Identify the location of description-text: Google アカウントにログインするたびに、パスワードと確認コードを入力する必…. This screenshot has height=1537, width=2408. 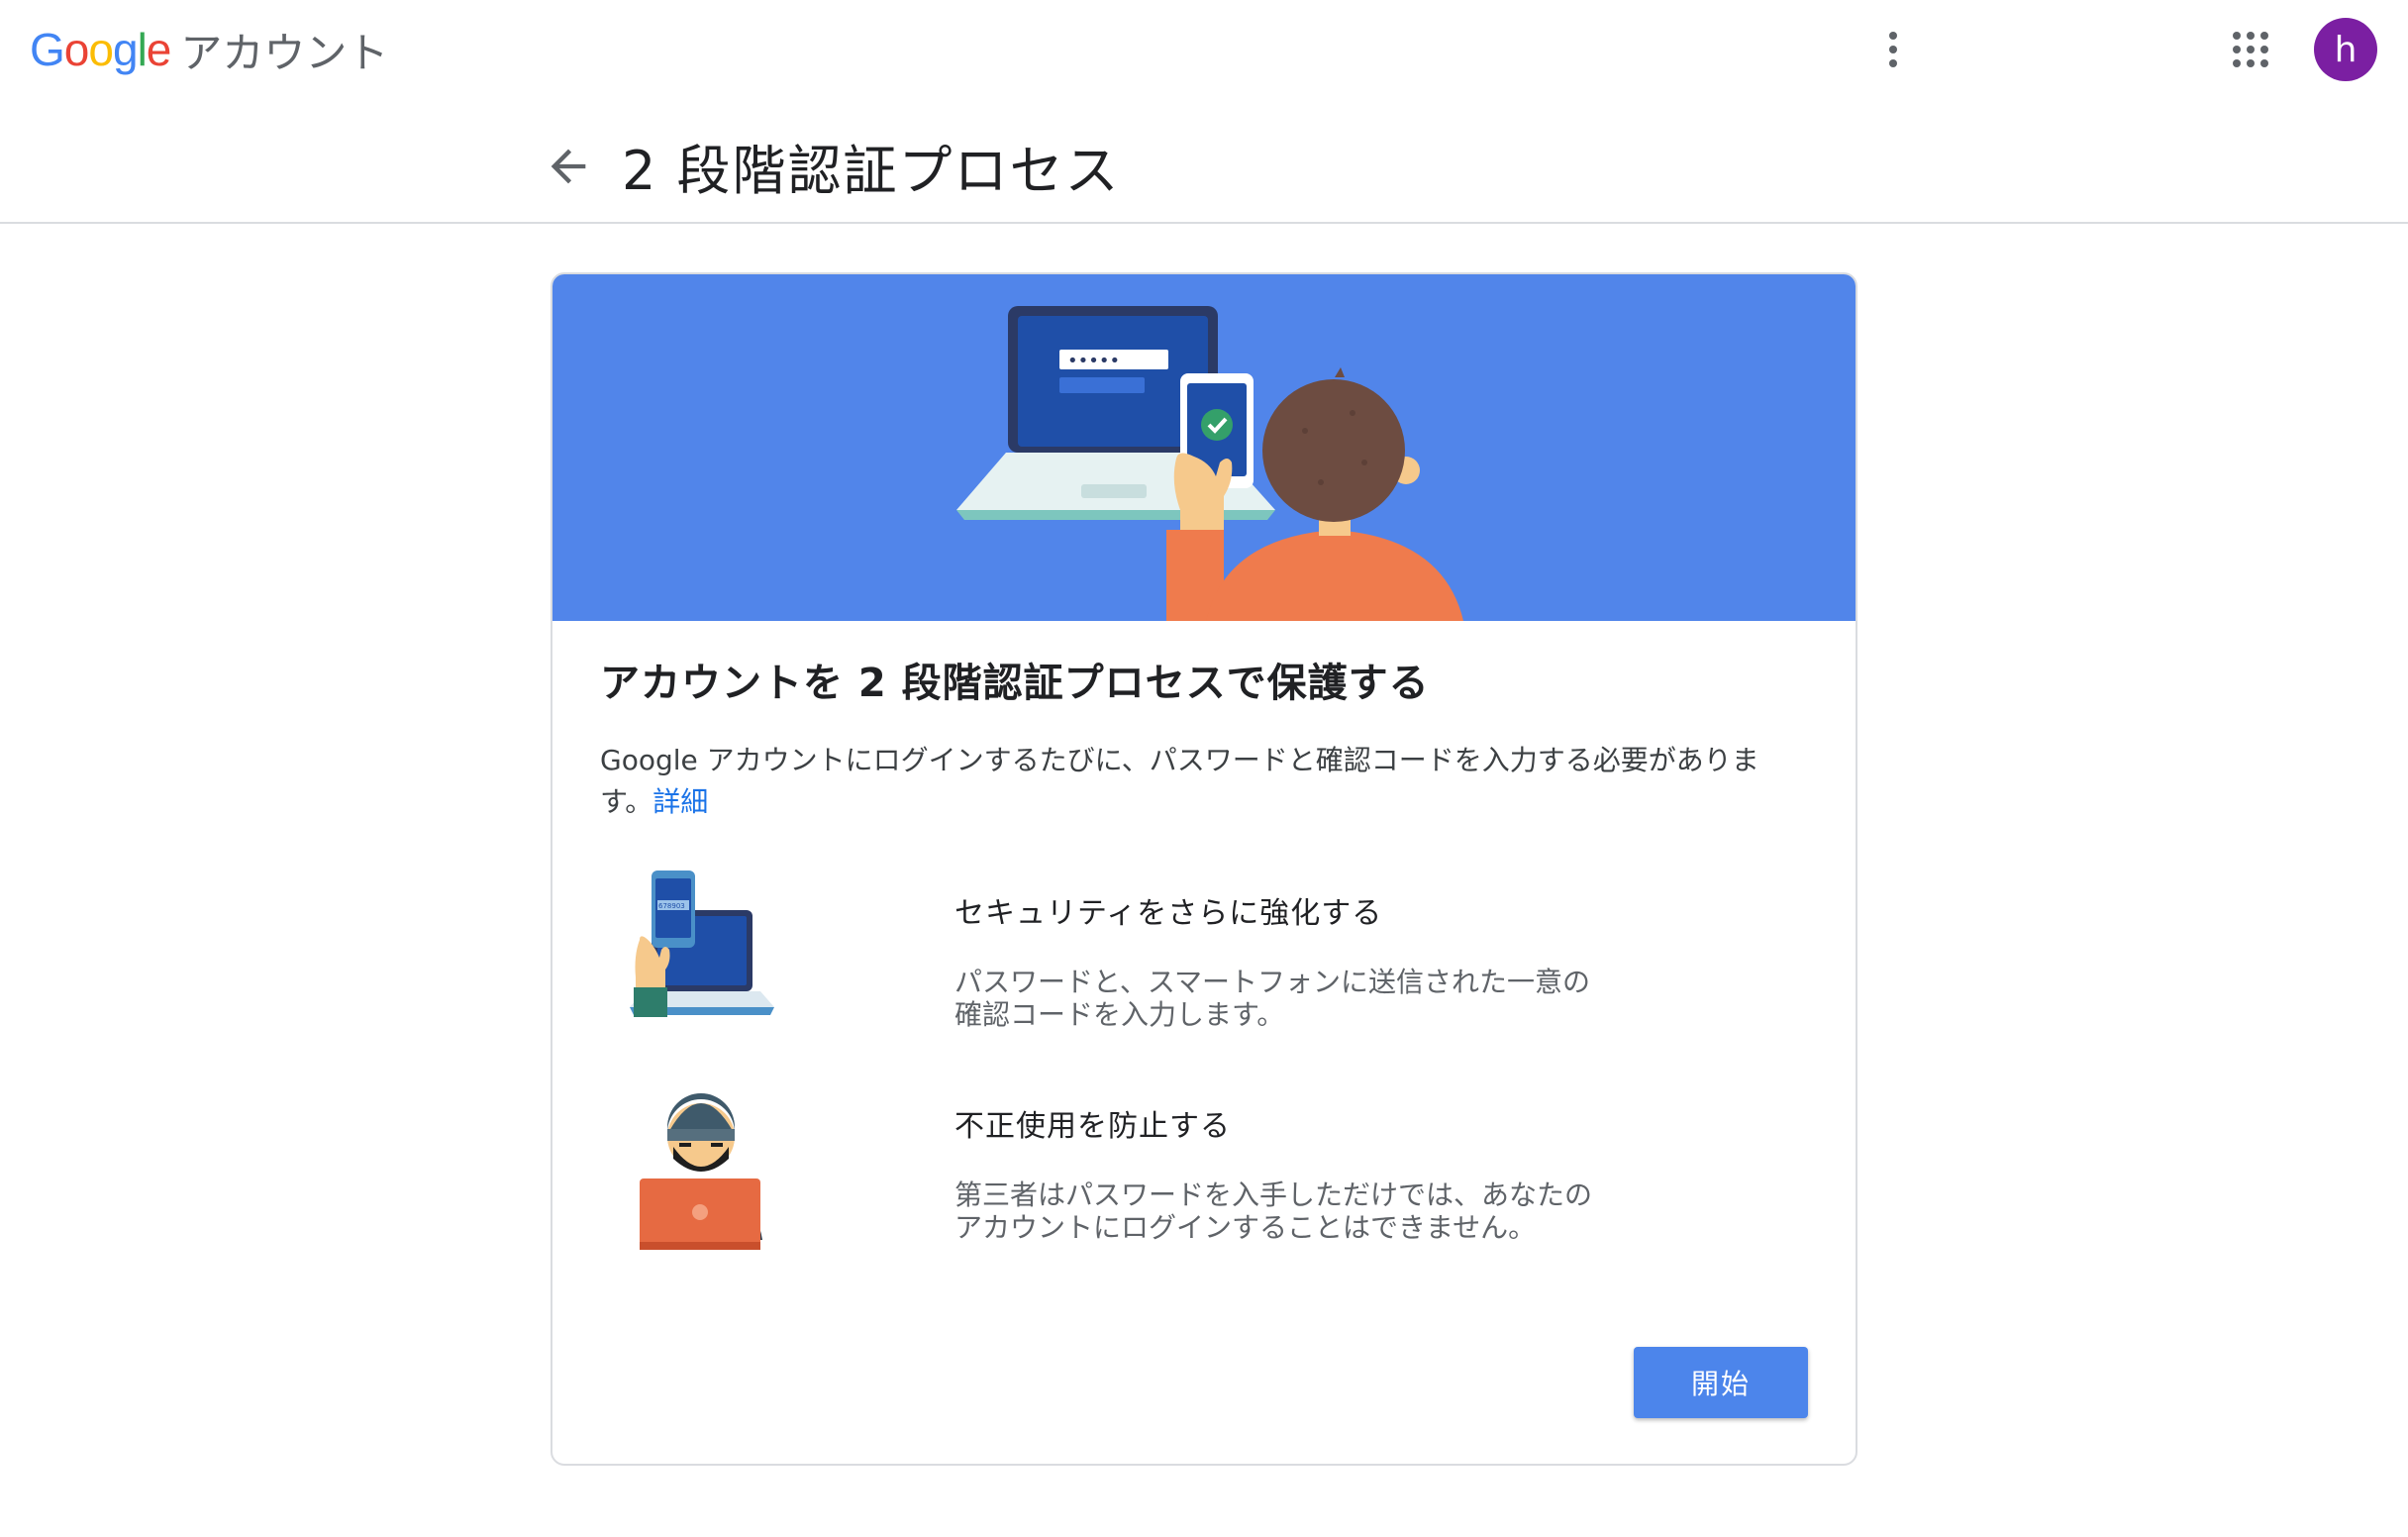
(1179, 781).